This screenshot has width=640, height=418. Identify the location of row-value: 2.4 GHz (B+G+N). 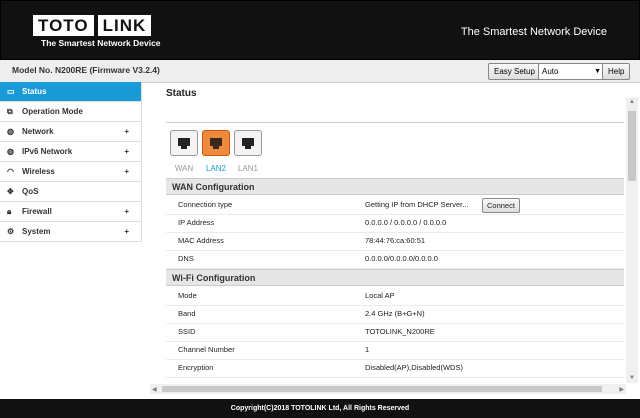
(395, 313).